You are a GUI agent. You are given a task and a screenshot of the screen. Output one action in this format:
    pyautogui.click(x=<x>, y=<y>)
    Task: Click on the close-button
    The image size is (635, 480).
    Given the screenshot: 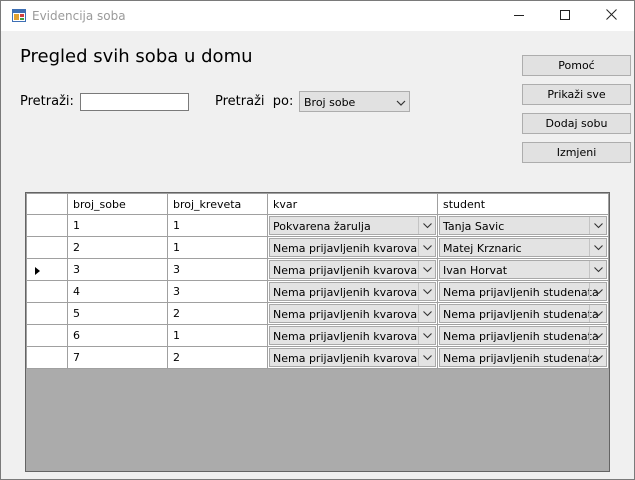 What is the action you would take?
    pyautogui.click(x=611, y=16)
    